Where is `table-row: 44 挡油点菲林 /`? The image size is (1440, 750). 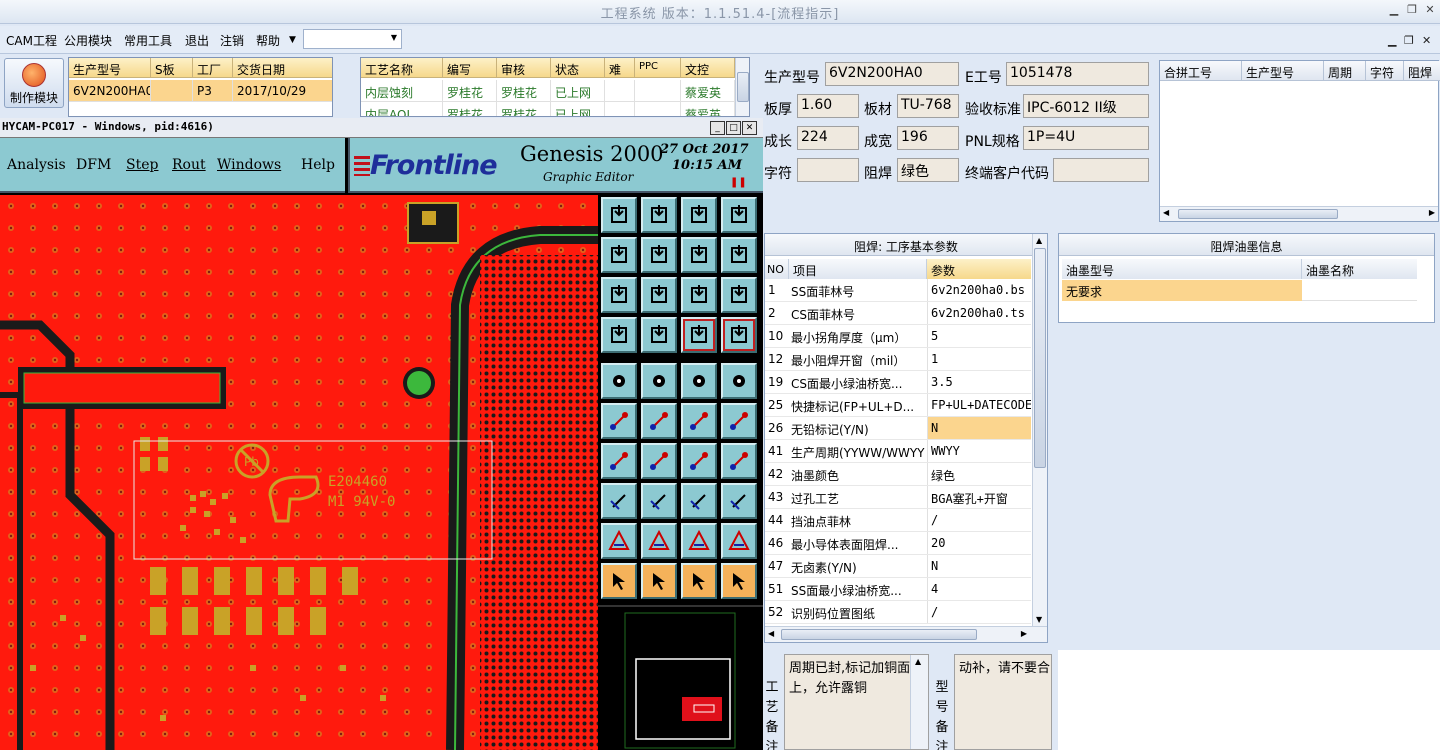
table-row: 44 挡油点菲林 / is located at coordinates (898, 520).